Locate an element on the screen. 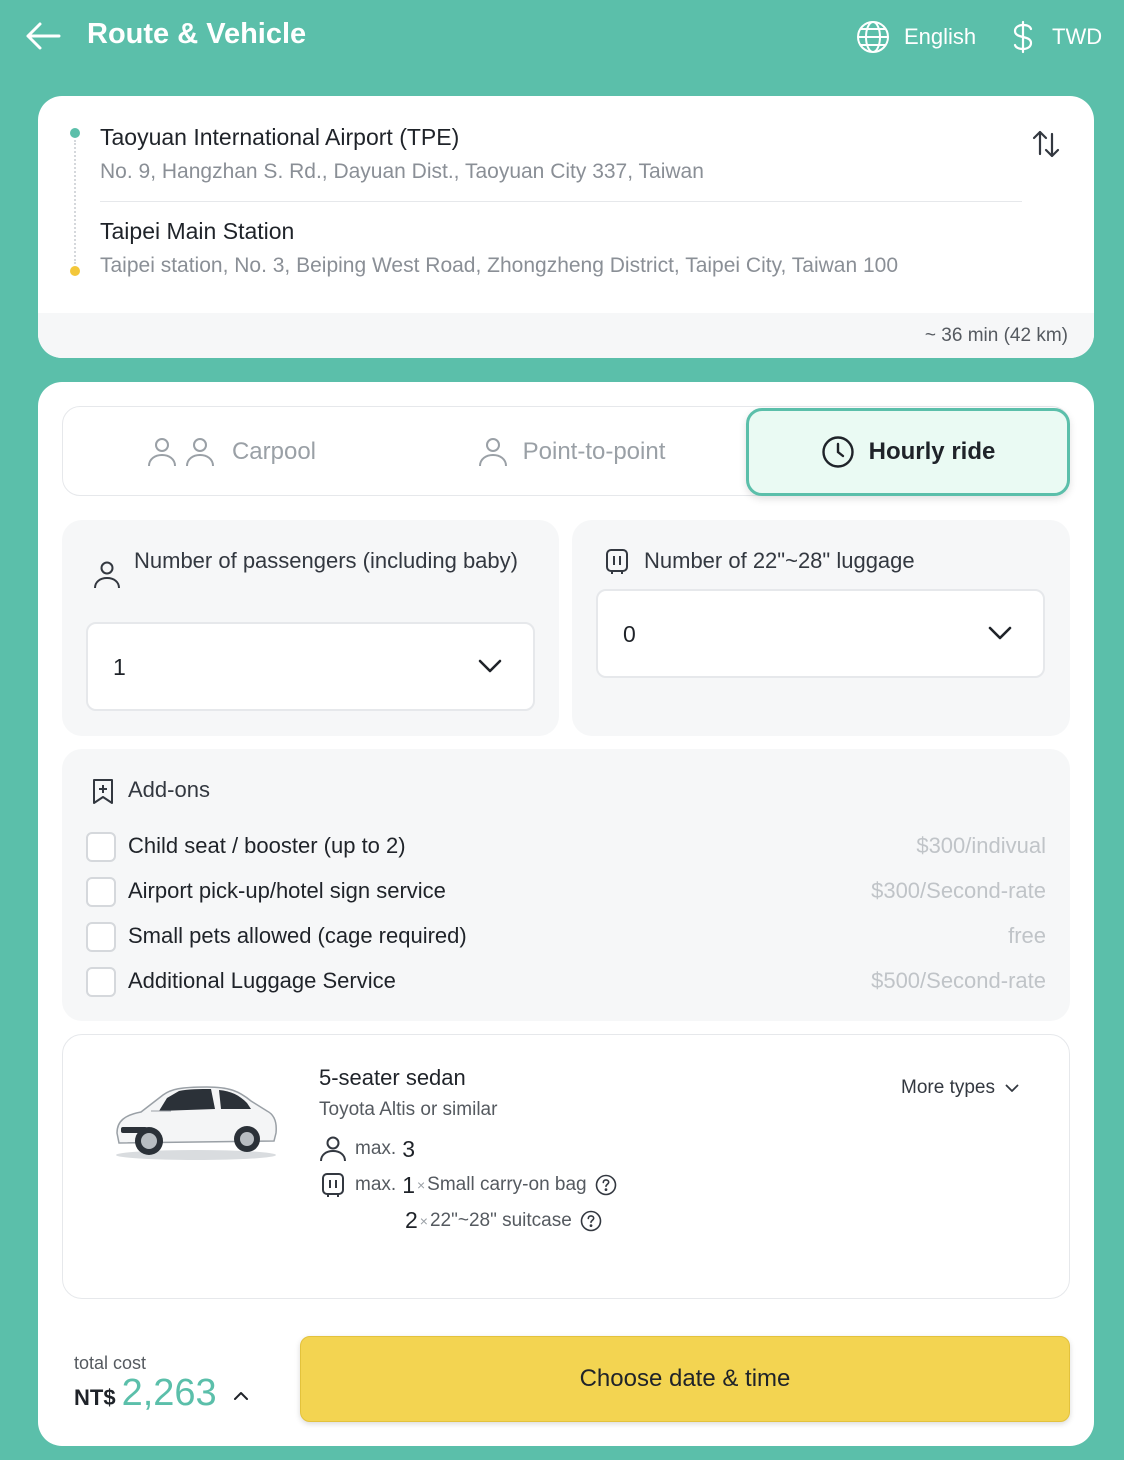 The height and width of the screenshot is (1460, 1124). total-cost-label: total cost is located at coordinates (110, 1363).